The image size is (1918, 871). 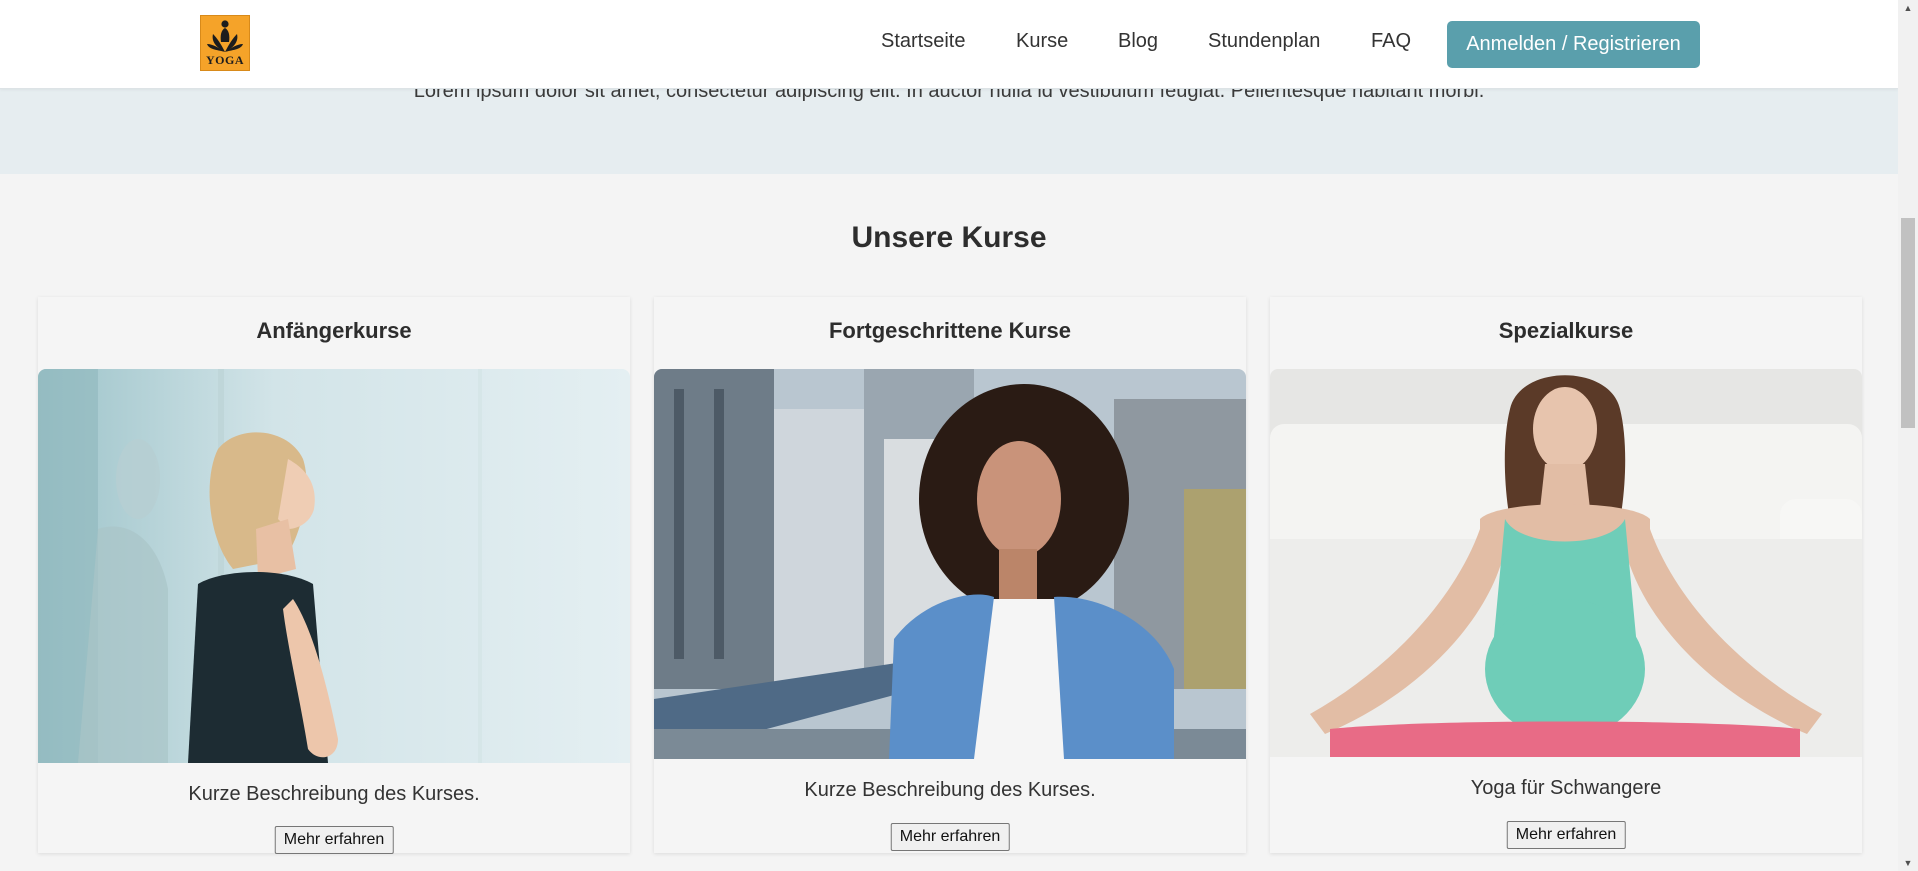 What do you see at coordinates (1264, 41) in the screenshot?
I see `nav-stundenplan: Stundenplan` at bounding box center [1264, 41].